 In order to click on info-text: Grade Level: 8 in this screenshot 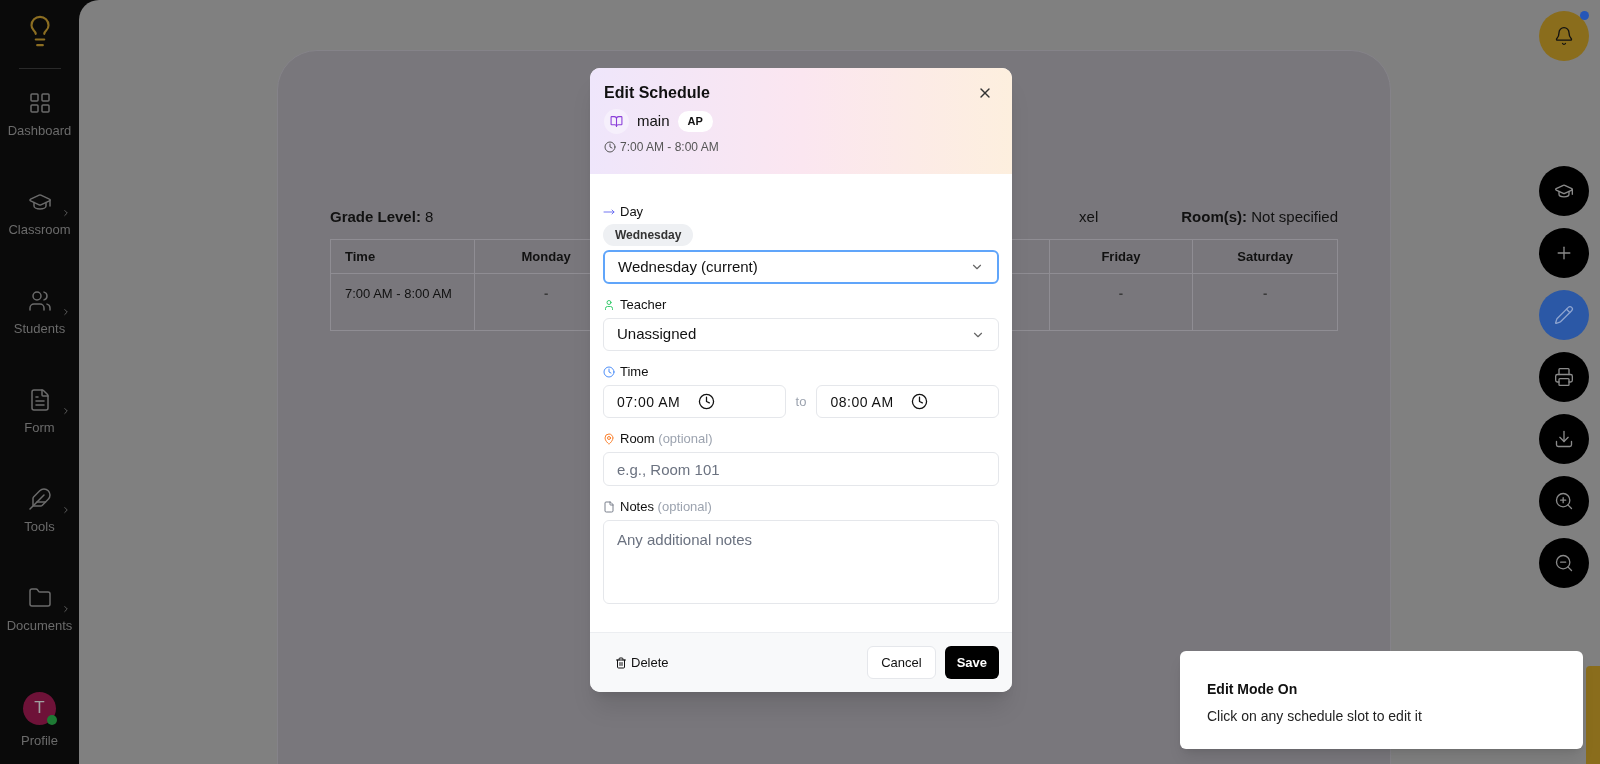, I will do `click(382, 216)`.